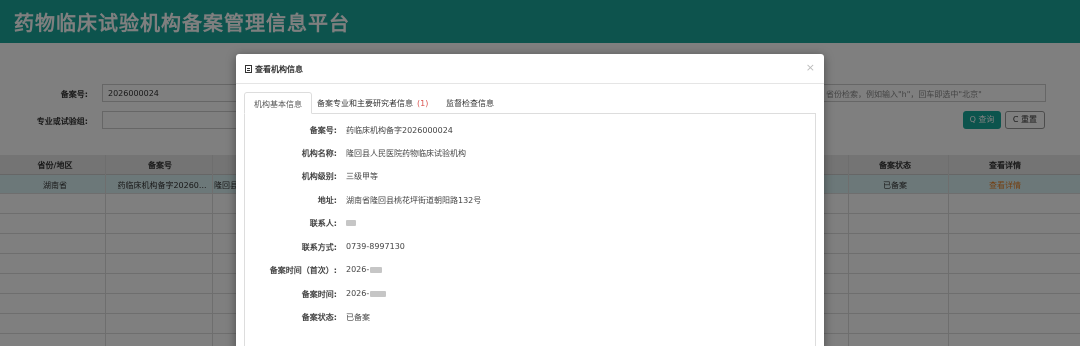 This screenshot has height=346, width=1080. Describe the element at coordinates (358, 317) in the screenshot. I see `field-value: 已备案` at that location.